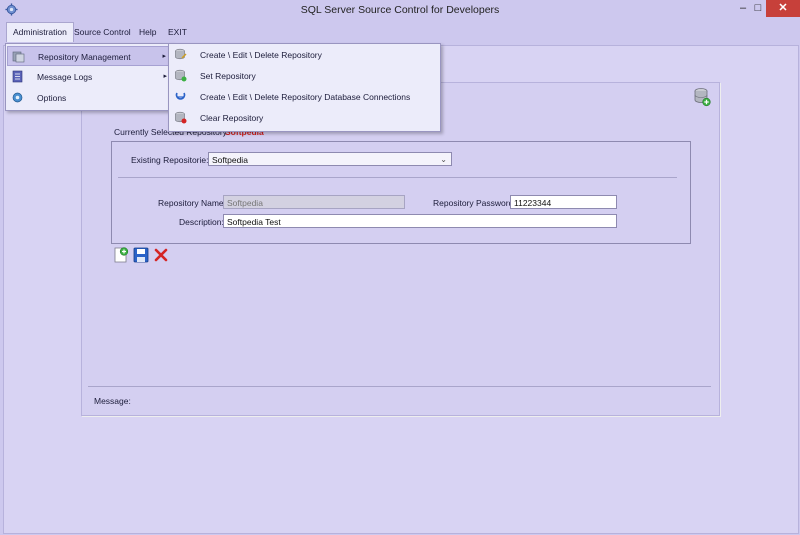 This screenshot has width=800, height=535. Describe the element at coordinates (141, 255) in the screenshot. I see `save-icon` at that location.